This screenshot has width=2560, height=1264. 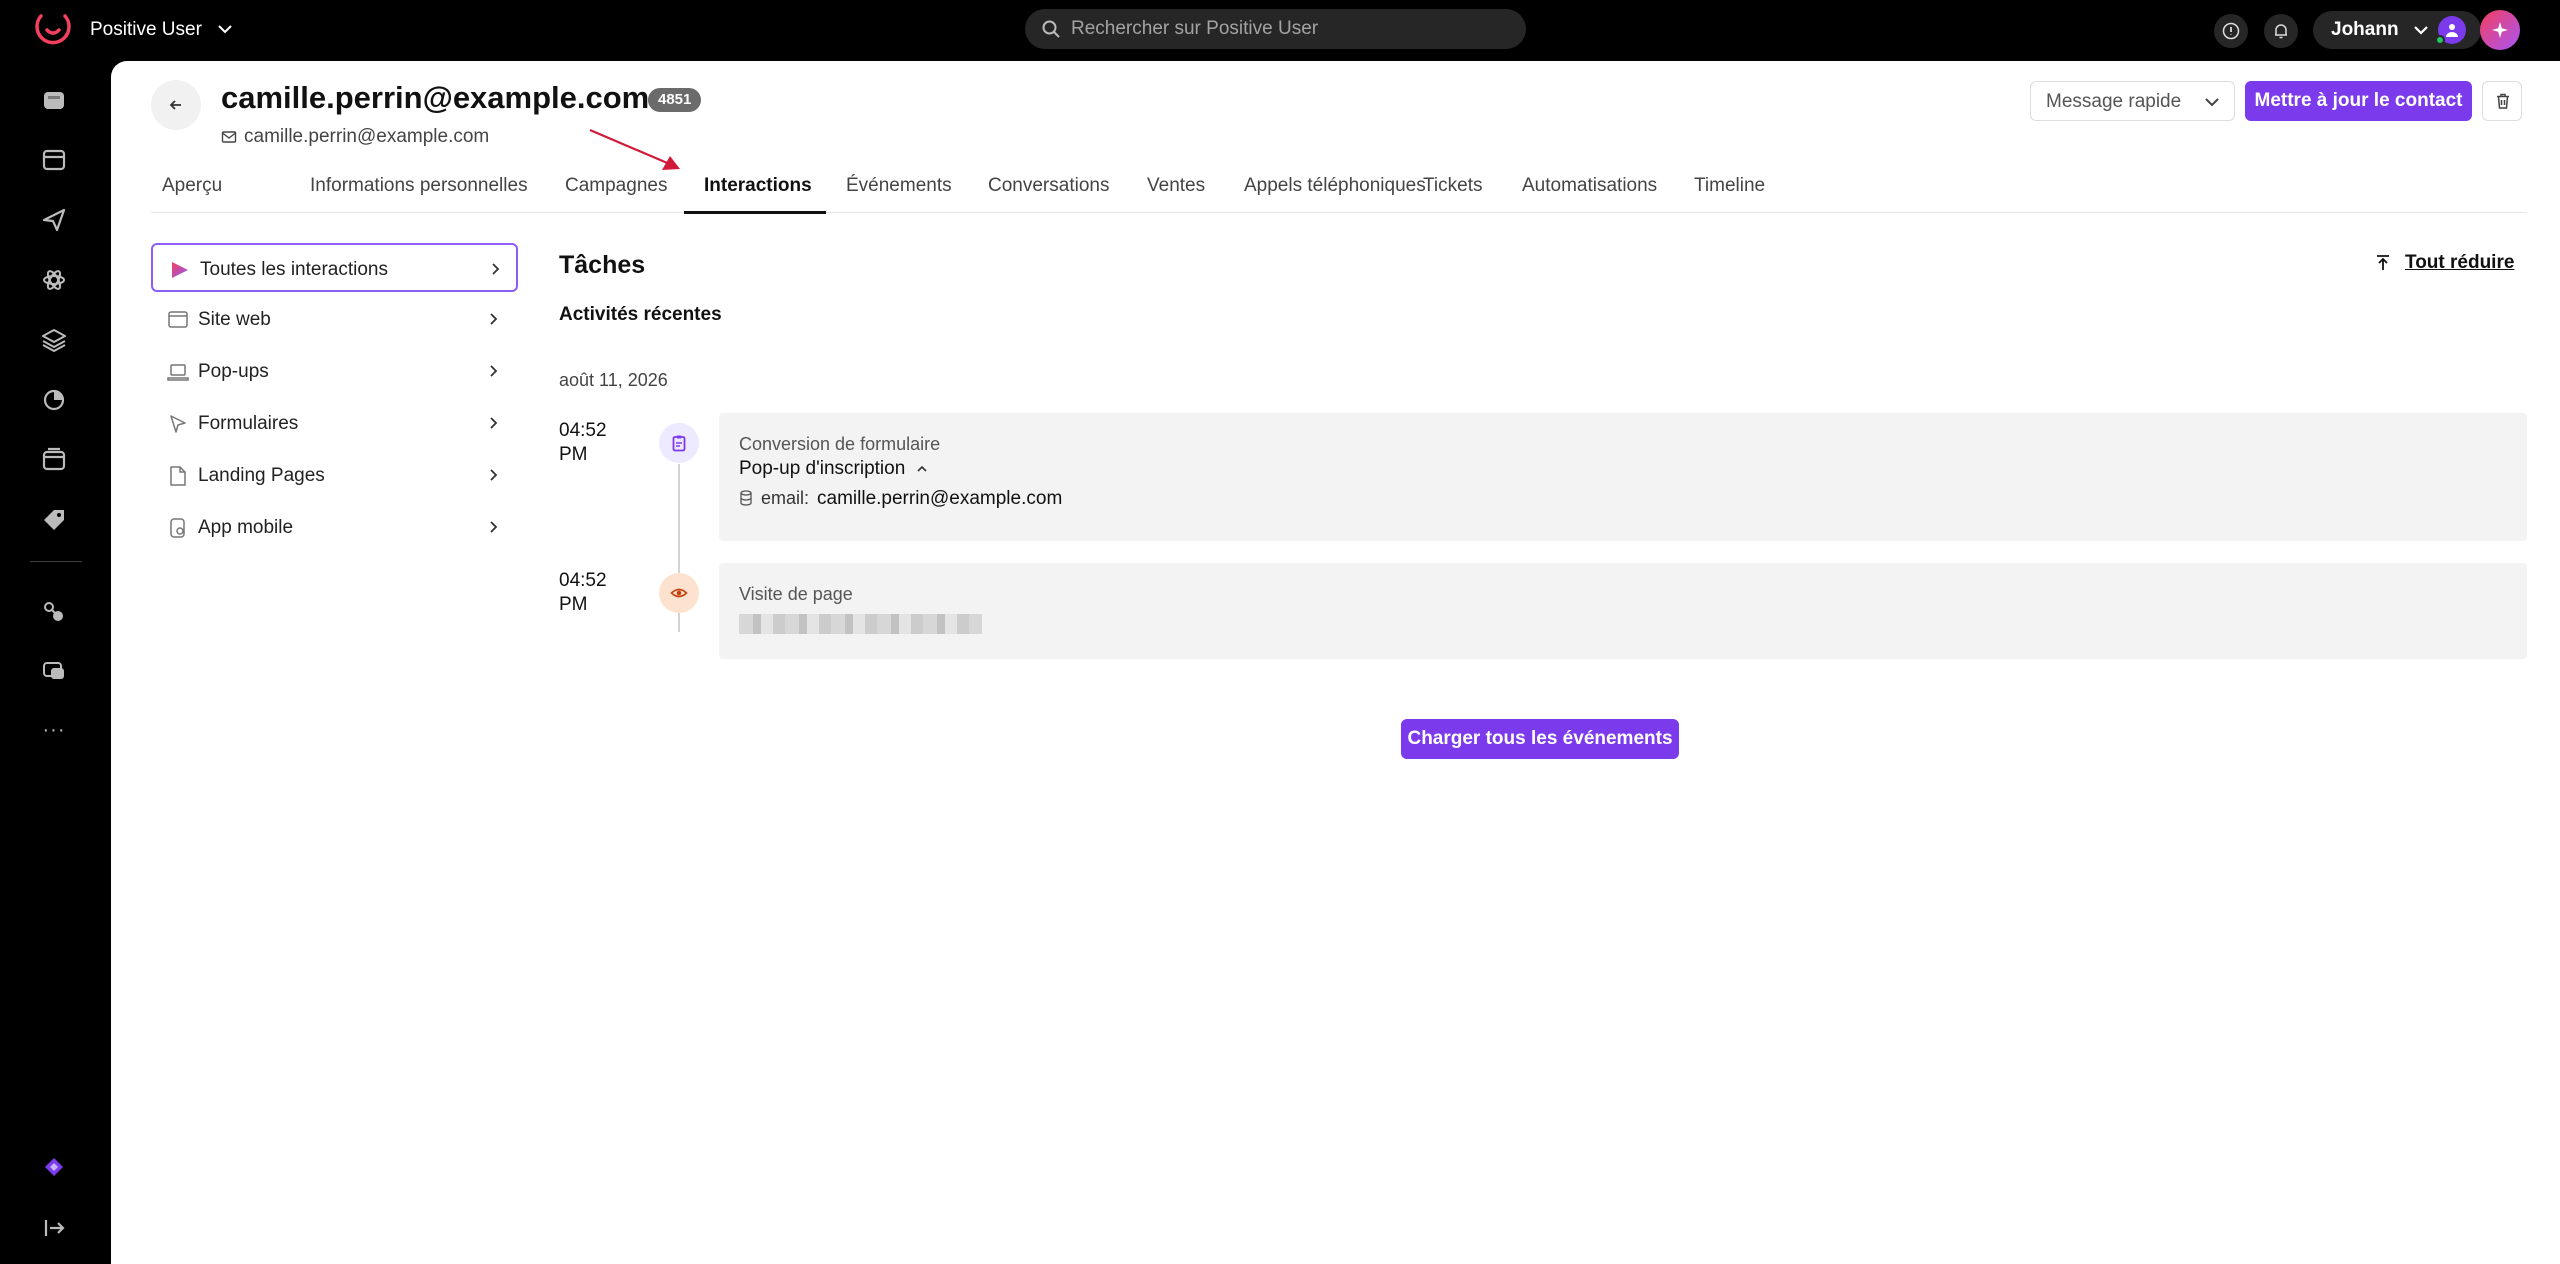 What do you see at coordinates (746, 498) in the screenshot?
I see `database-icon` at bounding box center [746, 498].